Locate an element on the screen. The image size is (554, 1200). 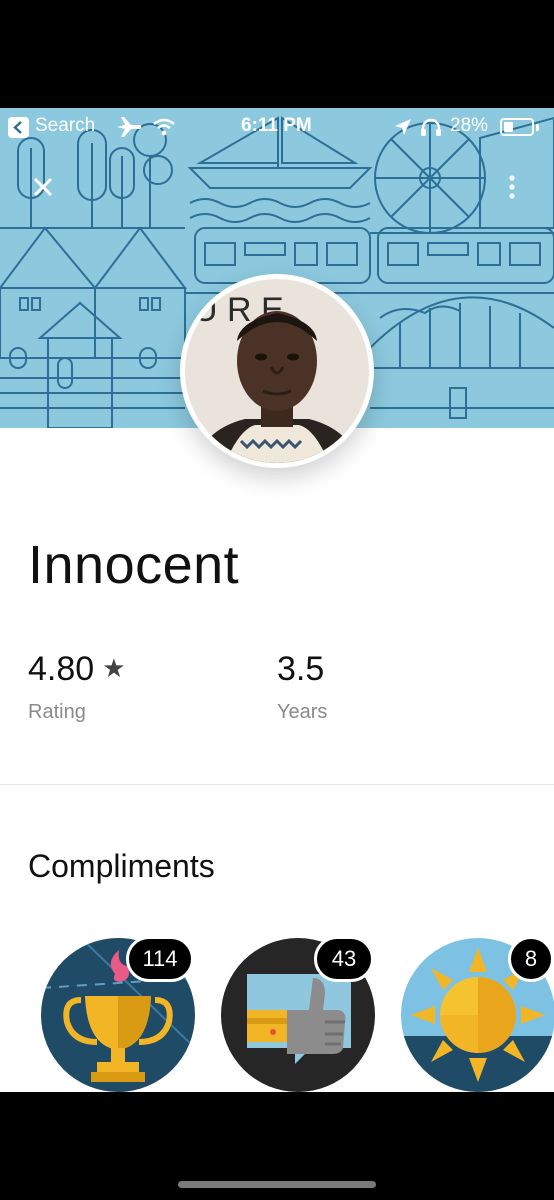
driver-name: Innocent is located at coordinates (134, 565).